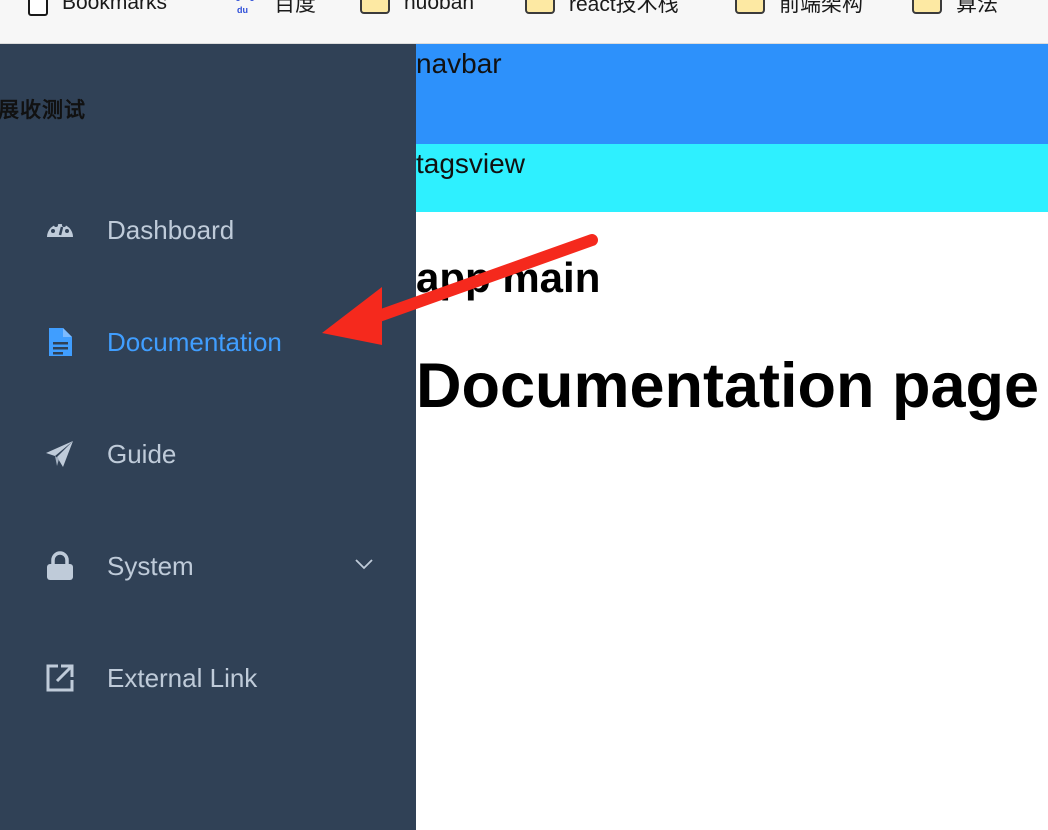 Image resolution: width=1048 pixels, height=830 pixels. I want to click on sidebar-item-guide: Guide, so click(208, 454).